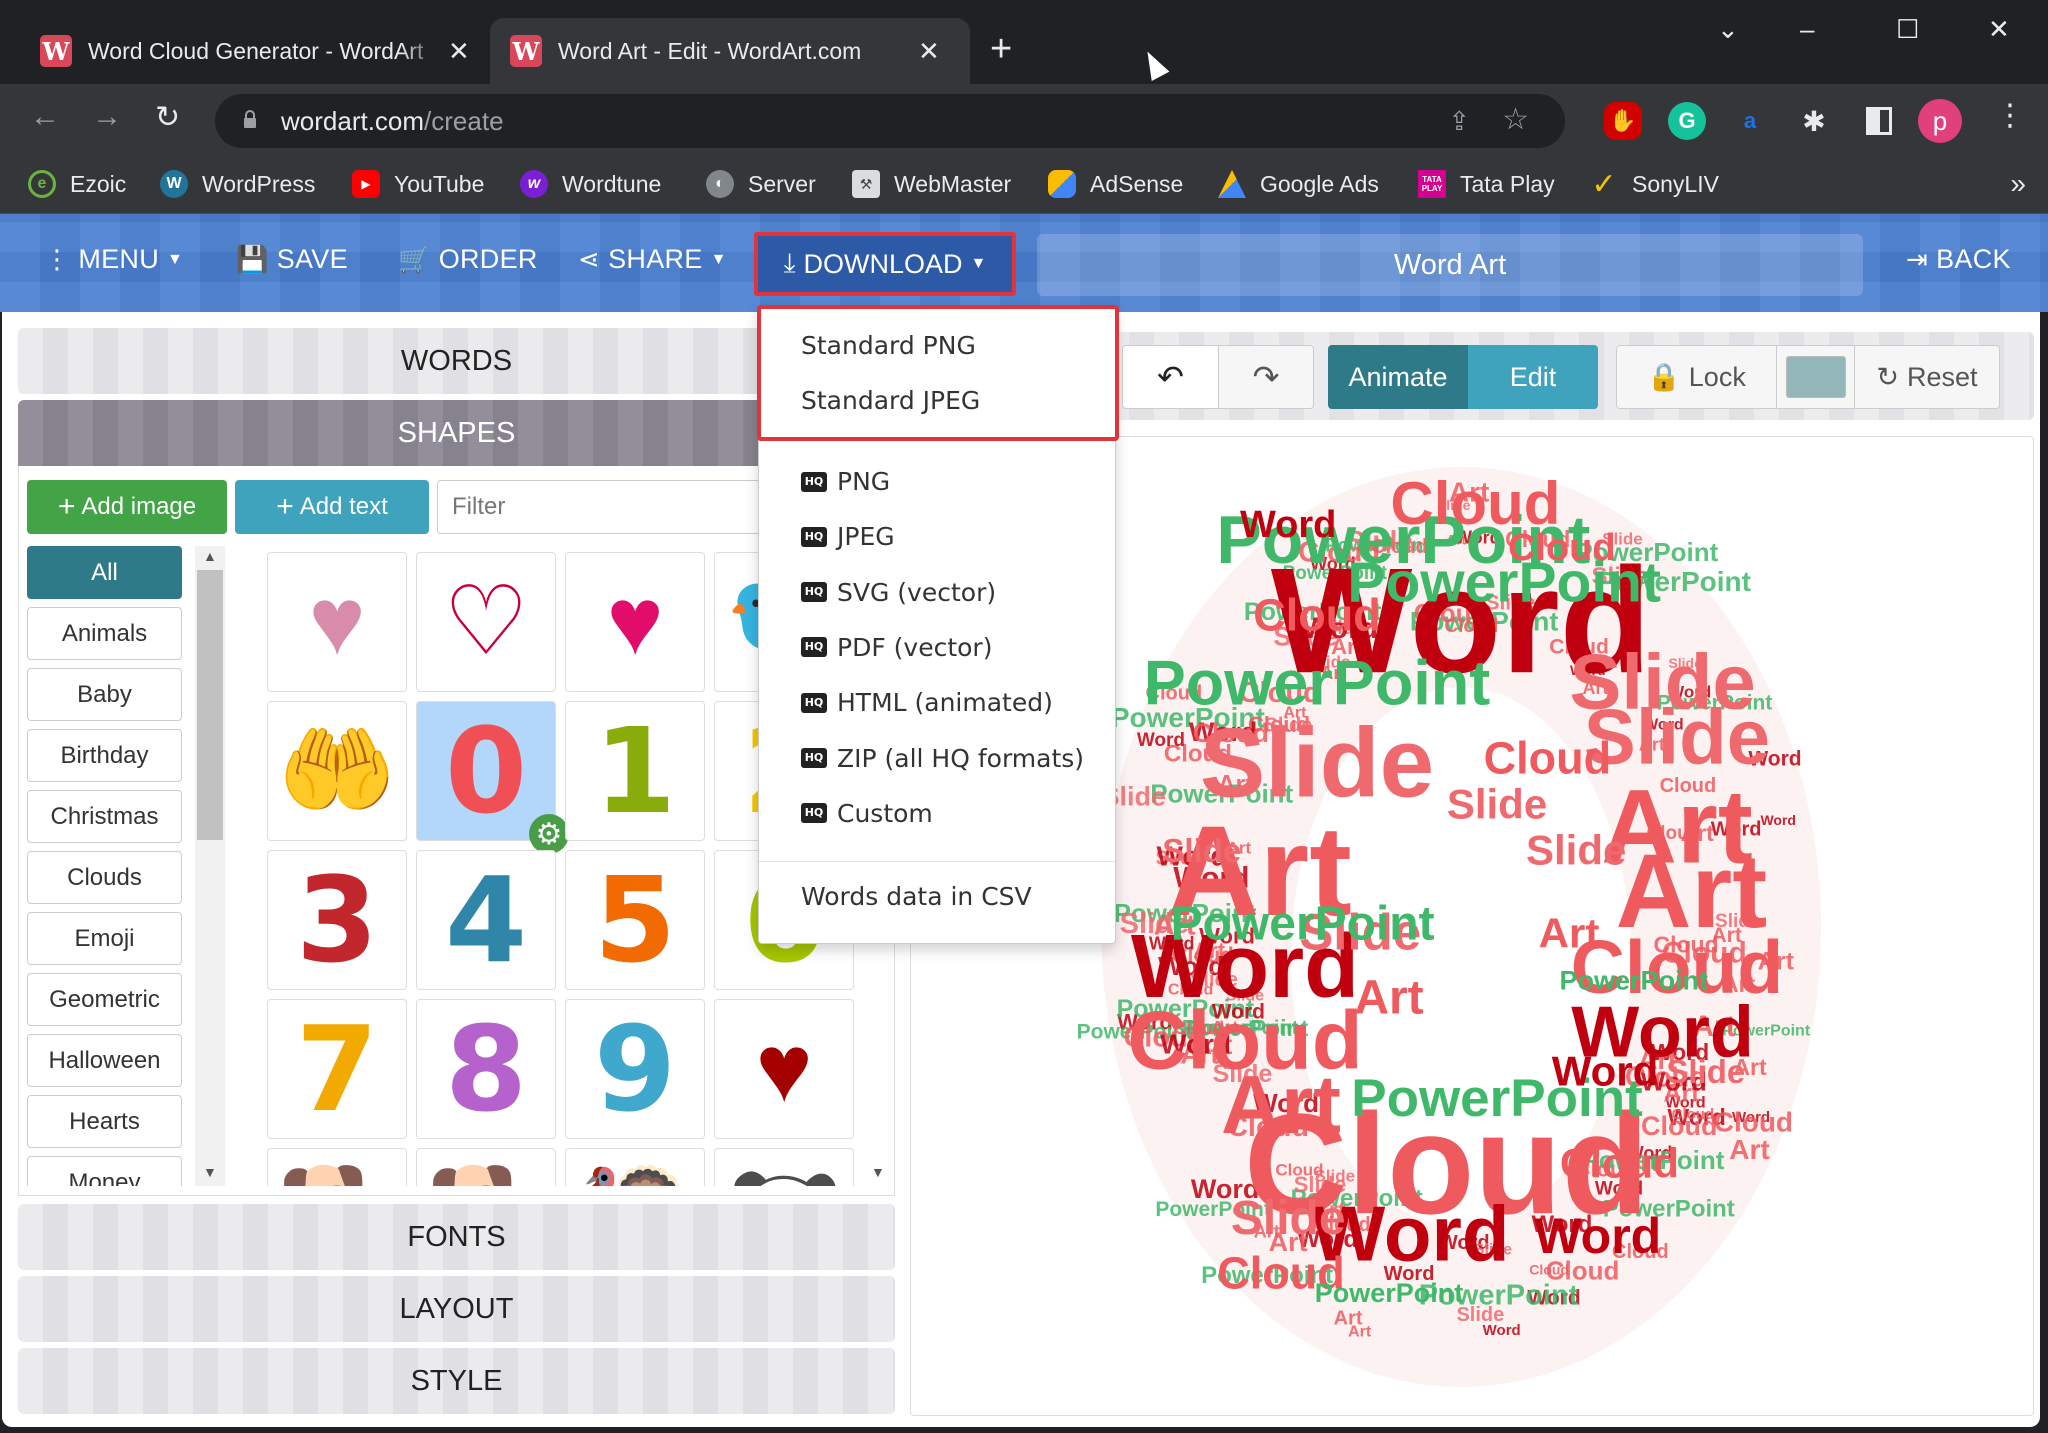  I want to click on share-page-icon: ⇪, so click(1459, 121).